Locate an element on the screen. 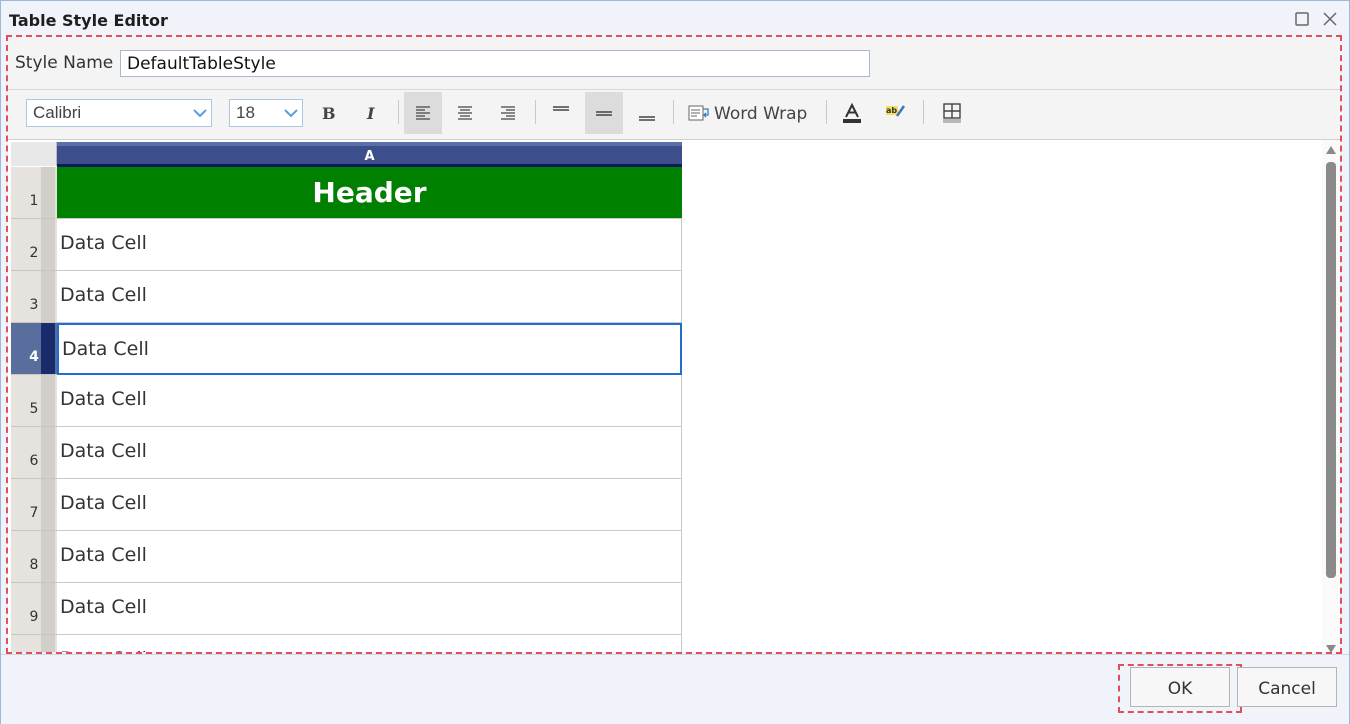  ok-button: OK is located at coordinates (1180, 687).